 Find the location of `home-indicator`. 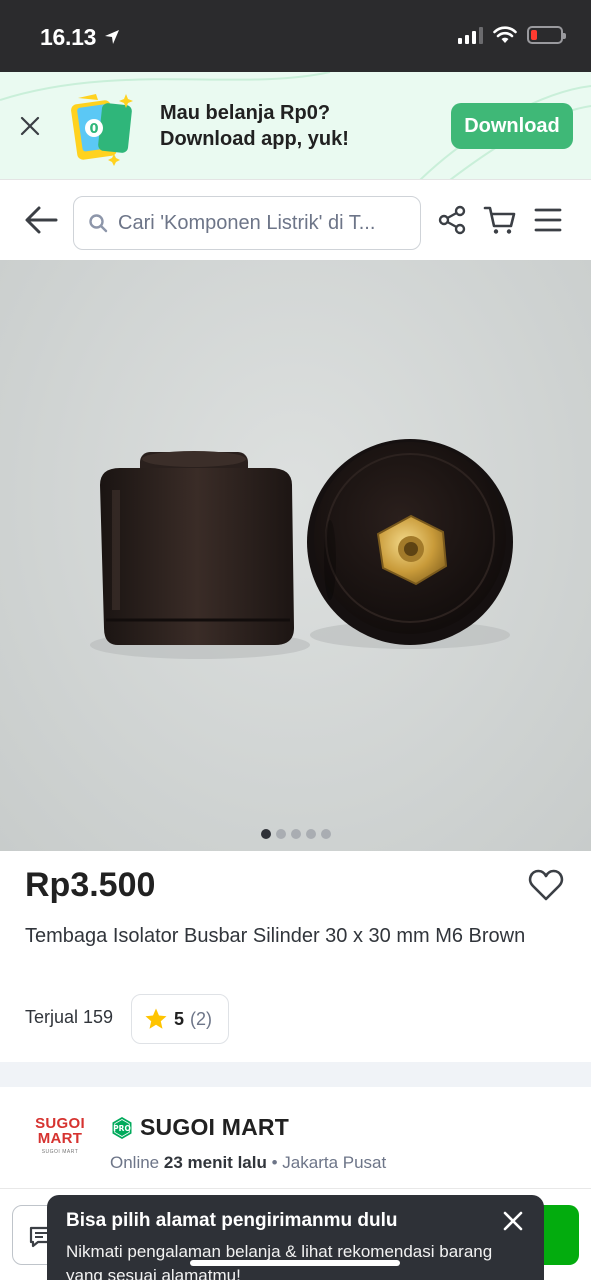

home-indicator is located at coordinates (295, 1263).